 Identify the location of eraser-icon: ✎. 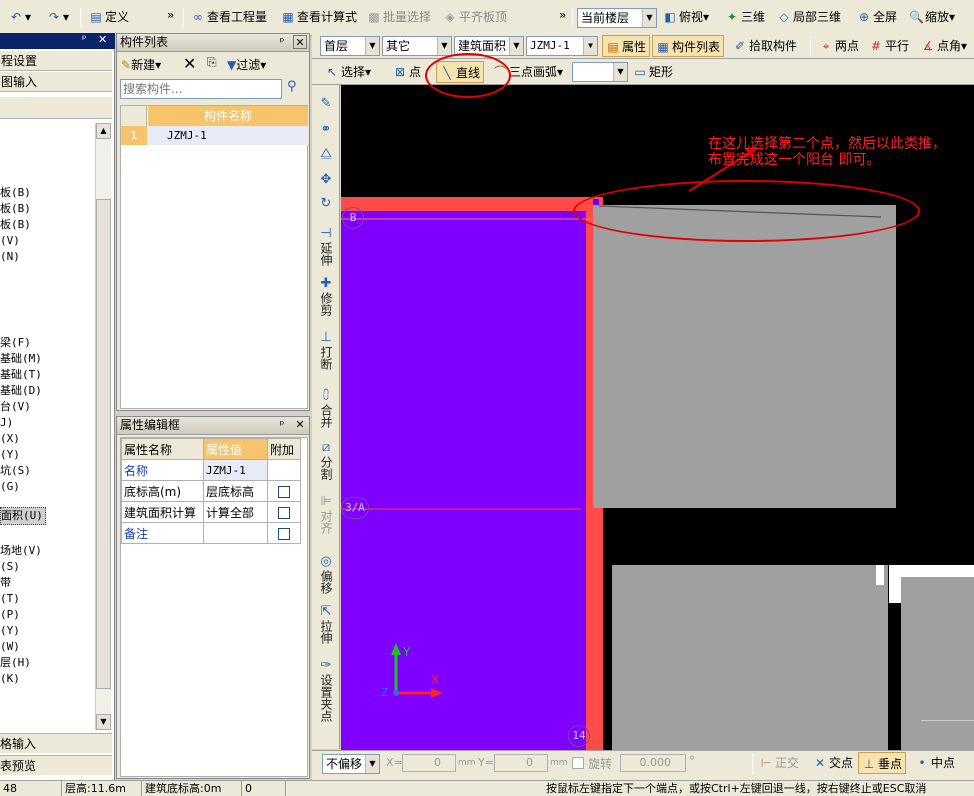
(326, 104).